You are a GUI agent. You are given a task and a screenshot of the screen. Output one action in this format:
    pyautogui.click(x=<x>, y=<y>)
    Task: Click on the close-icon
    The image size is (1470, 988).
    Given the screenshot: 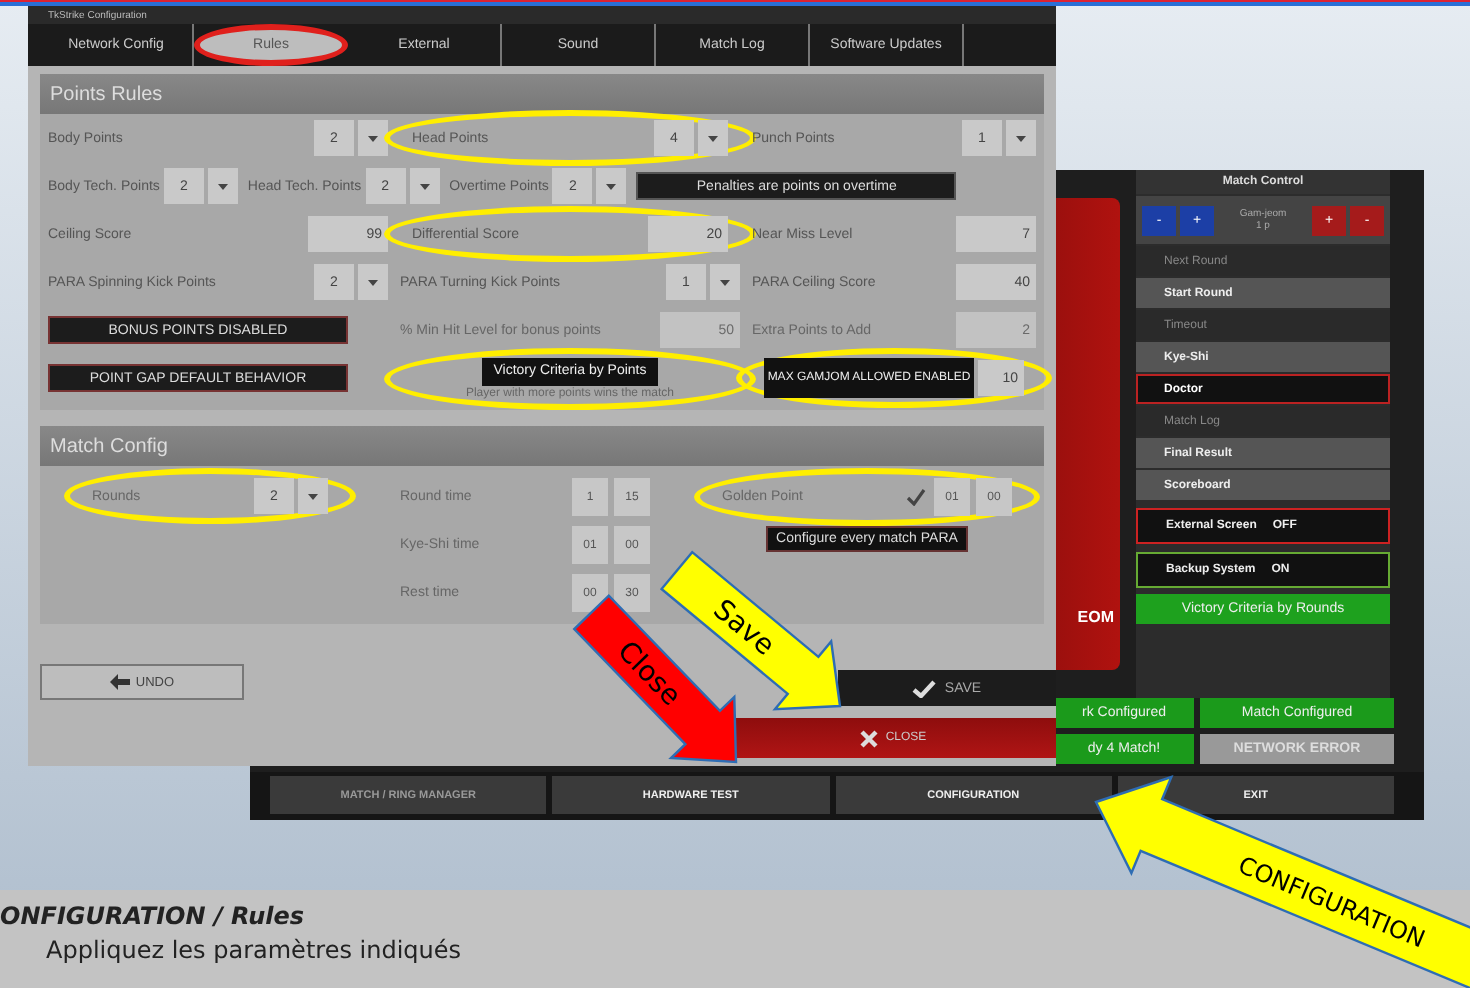 What is the action you would take?
    pyautogui.click(x=868, y=738)
    